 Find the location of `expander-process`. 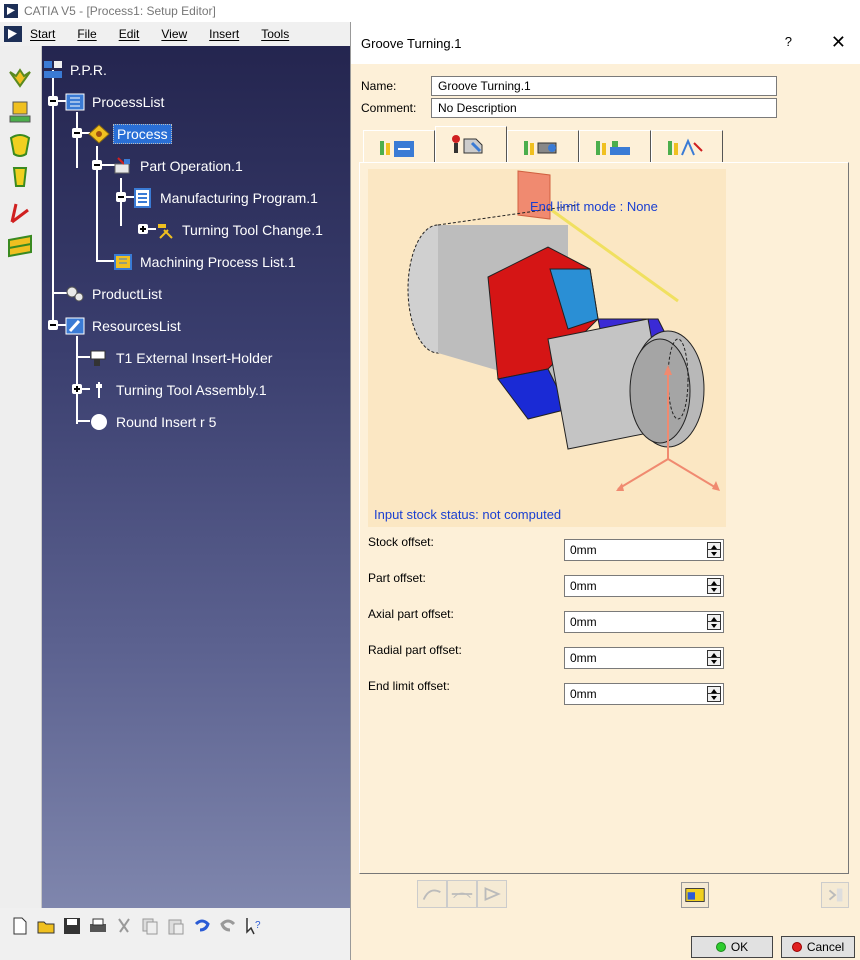

expander-process is located at coordinates (77, 133).